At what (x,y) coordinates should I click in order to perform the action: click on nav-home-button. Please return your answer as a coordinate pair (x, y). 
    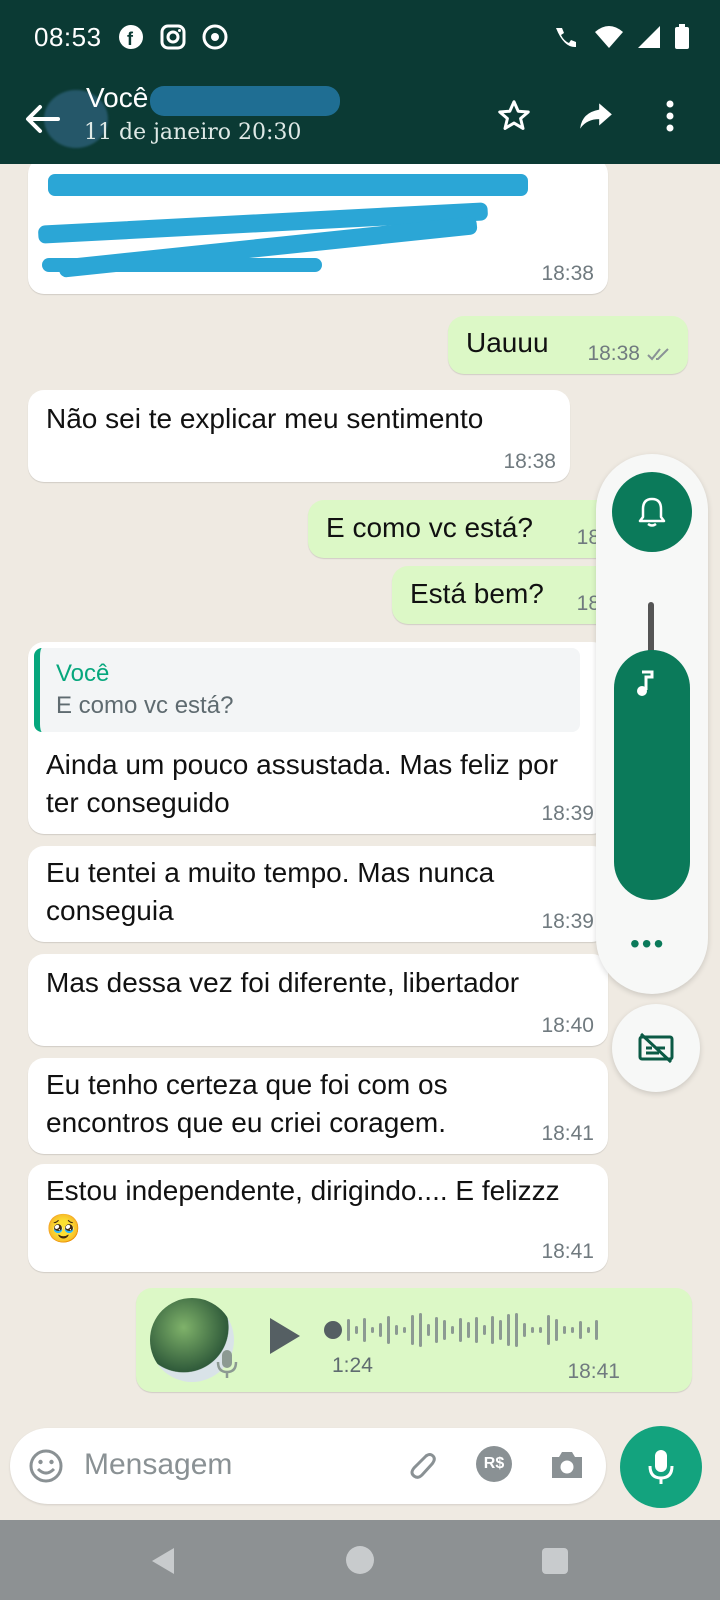
    Looking at the image, I should click on (360, 1560).